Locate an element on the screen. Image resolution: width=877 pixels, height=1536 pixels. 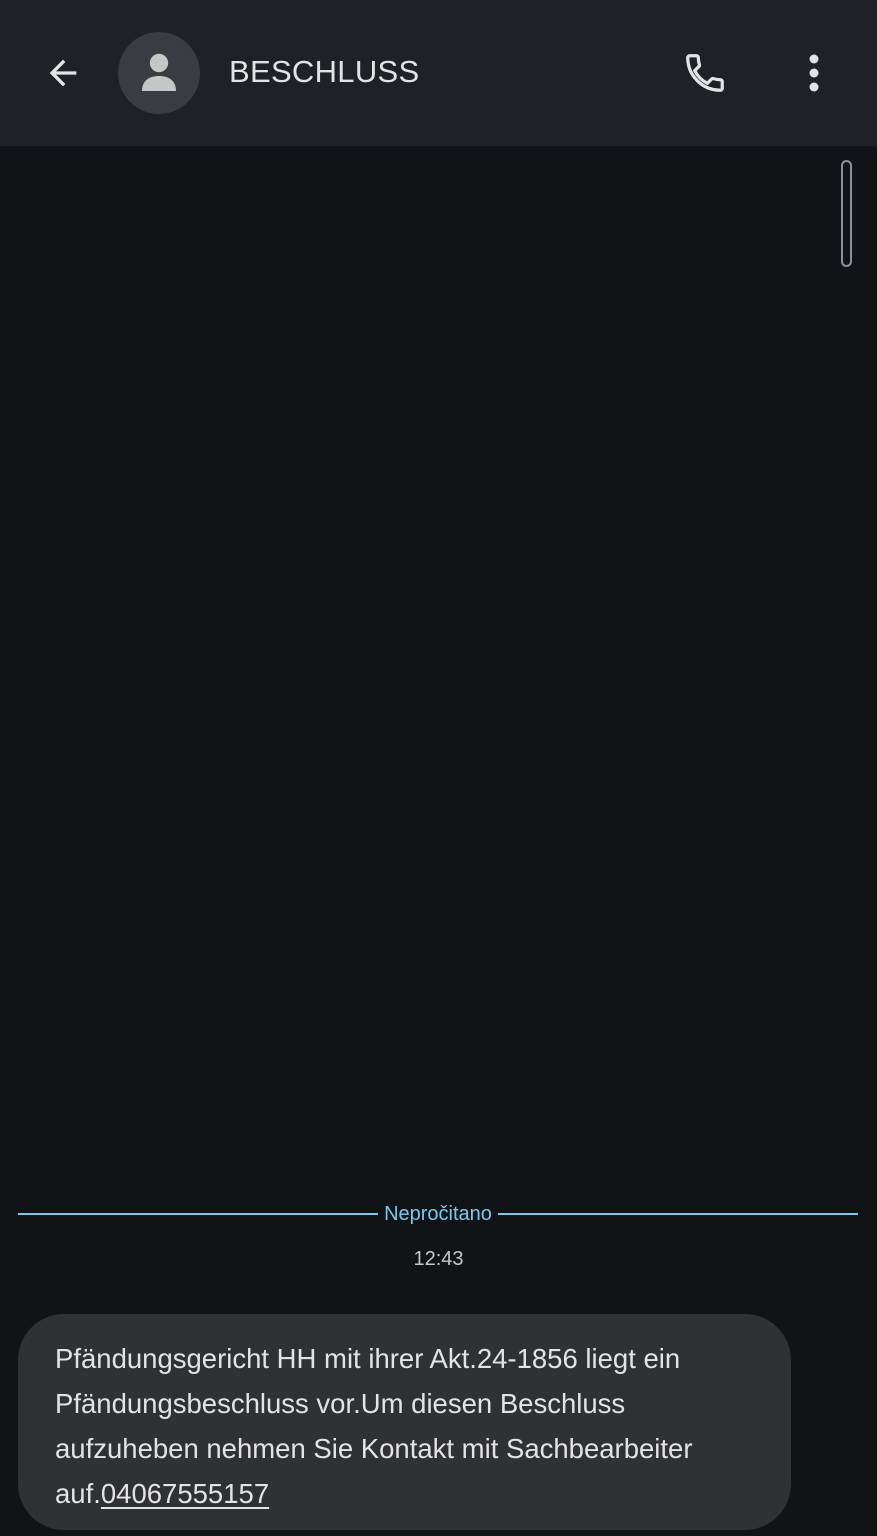
contact-name: BESCHLUSS is located at coordinates (324, 72).